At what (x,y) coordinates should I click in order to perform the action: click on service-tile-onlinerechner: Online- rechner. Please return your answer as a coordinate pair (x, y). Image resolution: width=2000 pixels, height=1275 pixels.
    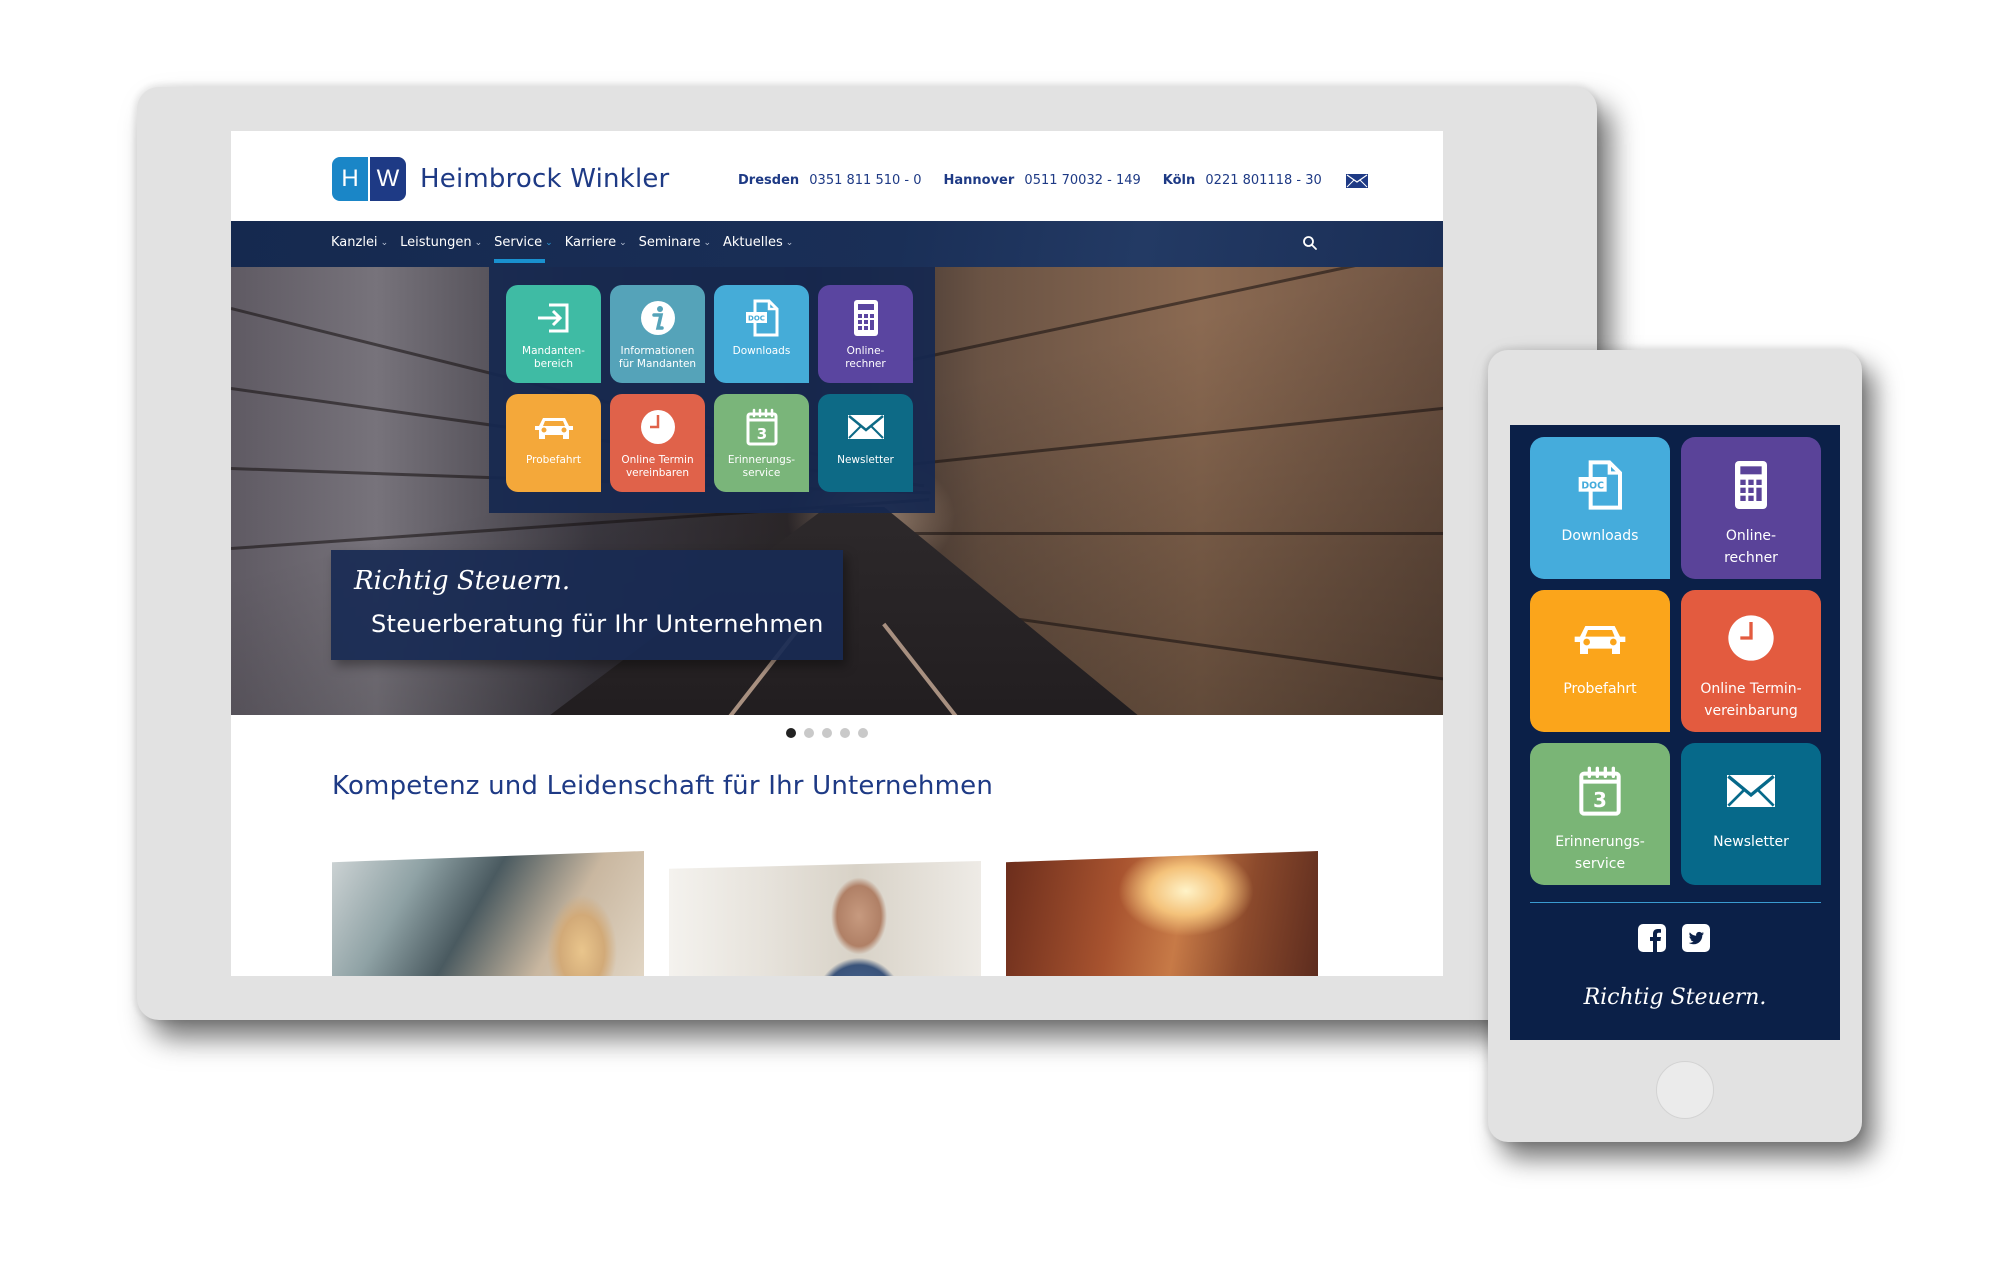
    Looking at the image, I should click on (865, 334).